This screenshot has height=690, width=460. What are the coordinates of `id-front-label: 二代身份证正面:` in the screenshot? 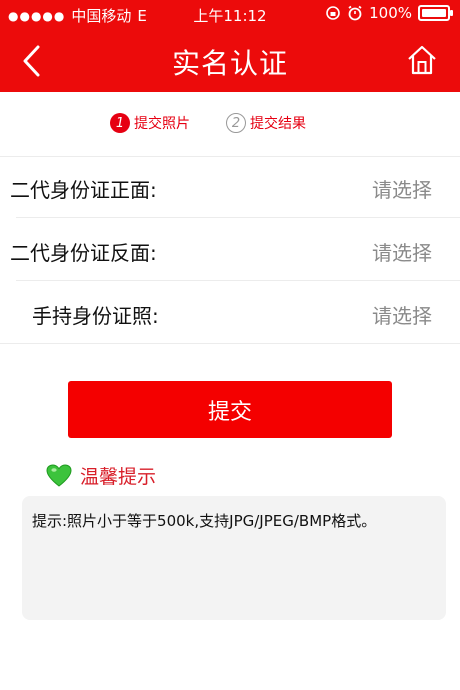 It's located at (83, 190).